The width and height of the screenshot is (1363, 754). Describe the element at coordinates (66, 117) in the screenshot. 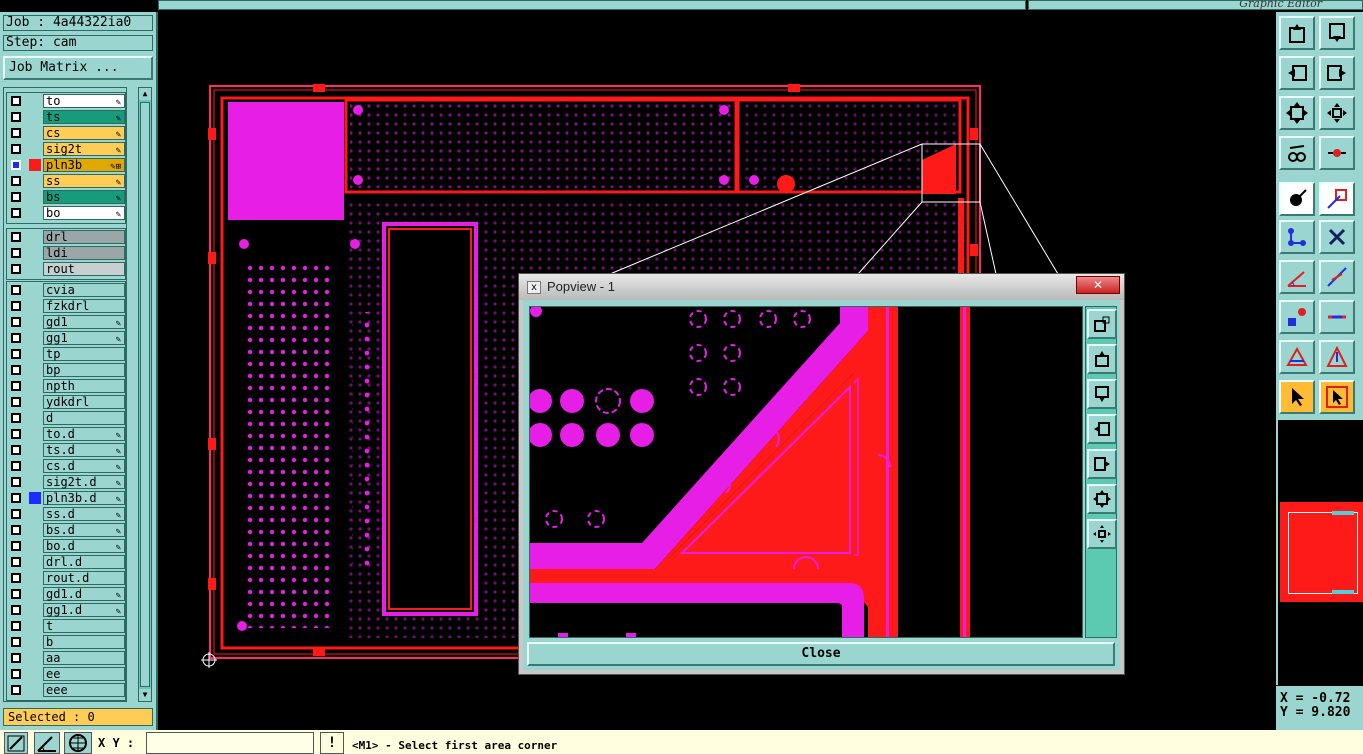

I see `layer-row-ts: ts ✎` at that location.